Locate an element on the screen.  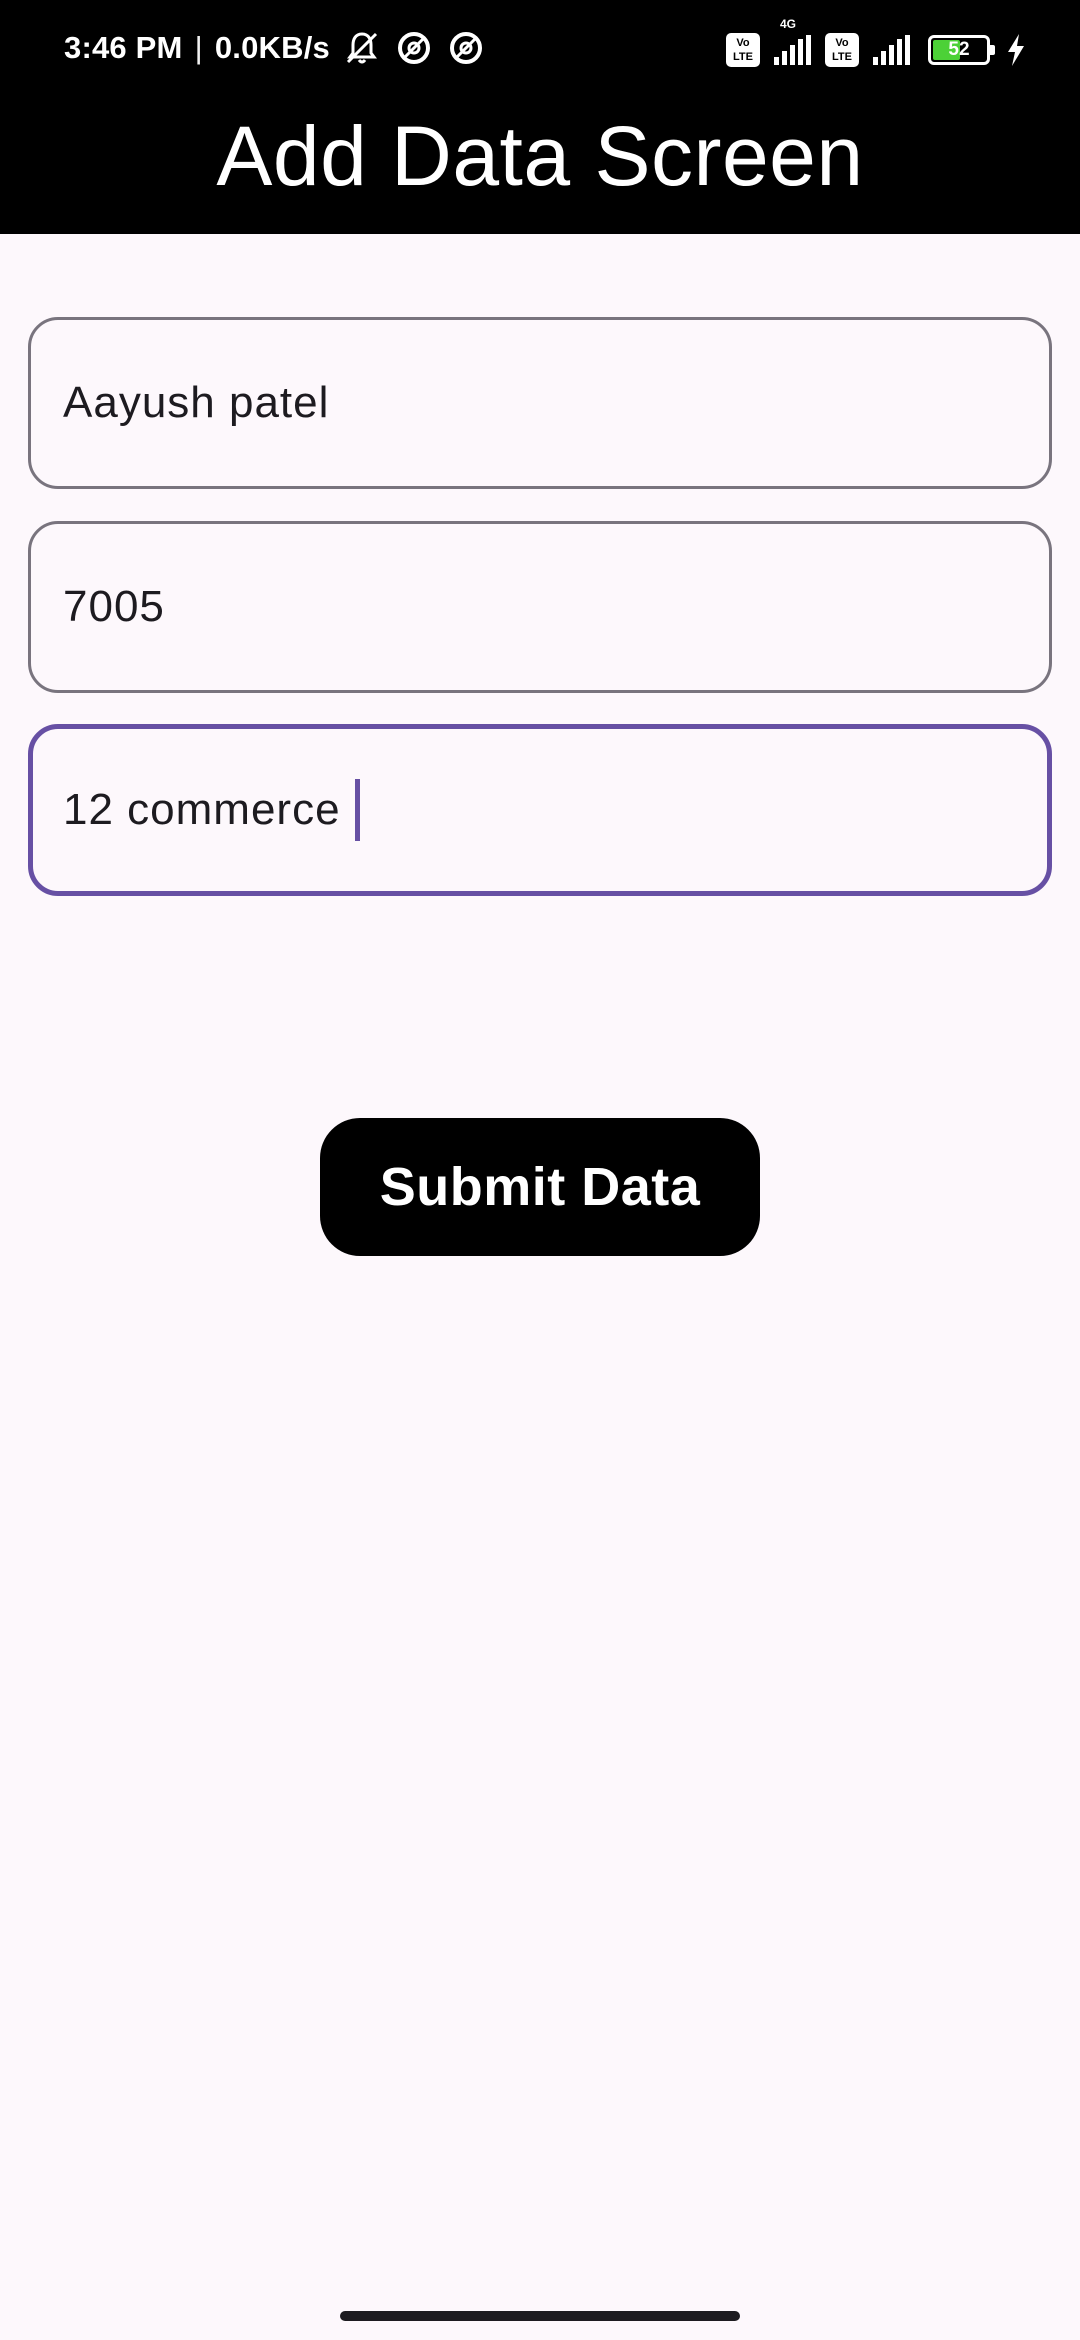
number-field-value: 7005 is located at coordinates (114, 606).